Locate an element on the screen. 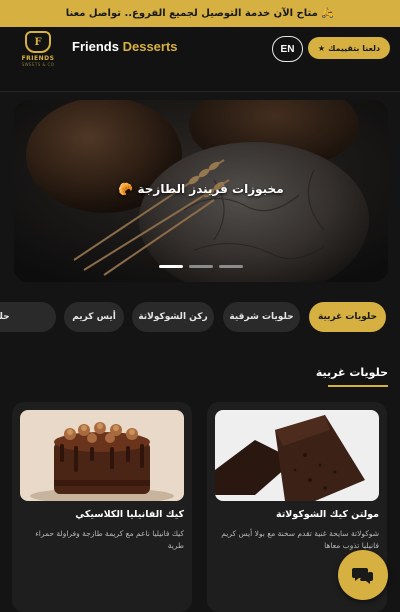 Image resolution: width=400 pixels, height=612 pixels. star-icon: ★ is located at coordinates (321, 48).